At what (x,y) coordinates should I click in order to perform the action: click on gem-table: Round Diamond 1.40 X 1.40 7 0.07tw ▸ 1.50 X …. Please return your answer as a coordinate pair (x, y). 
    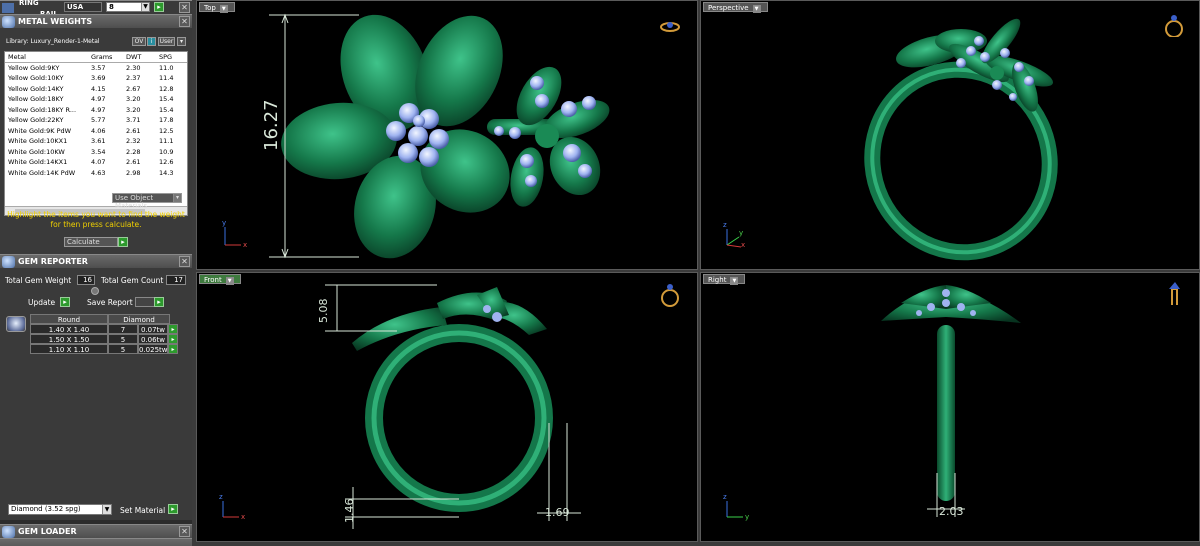
    Looking at the image, I should click on (104, 334).